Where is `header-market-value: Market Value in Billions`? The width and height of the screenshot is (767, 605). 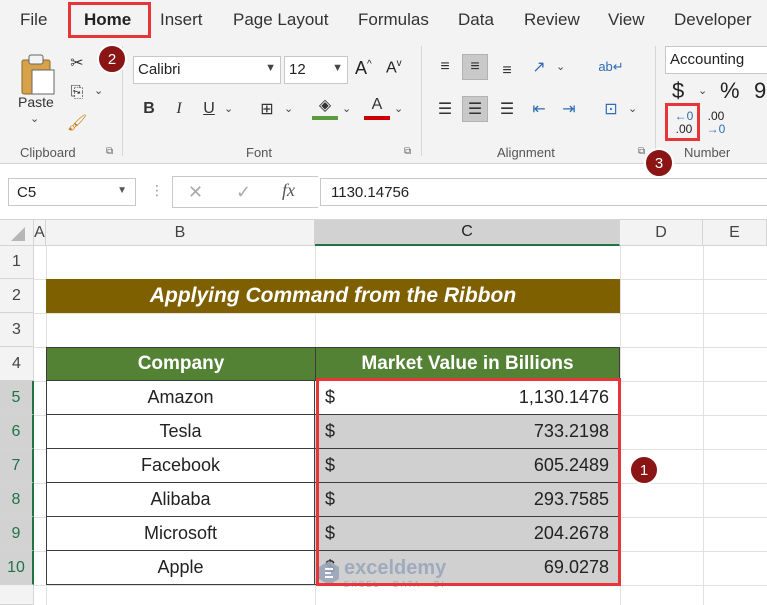
header-market-value: Market Value in Billions is located at coordinates (467, 364).